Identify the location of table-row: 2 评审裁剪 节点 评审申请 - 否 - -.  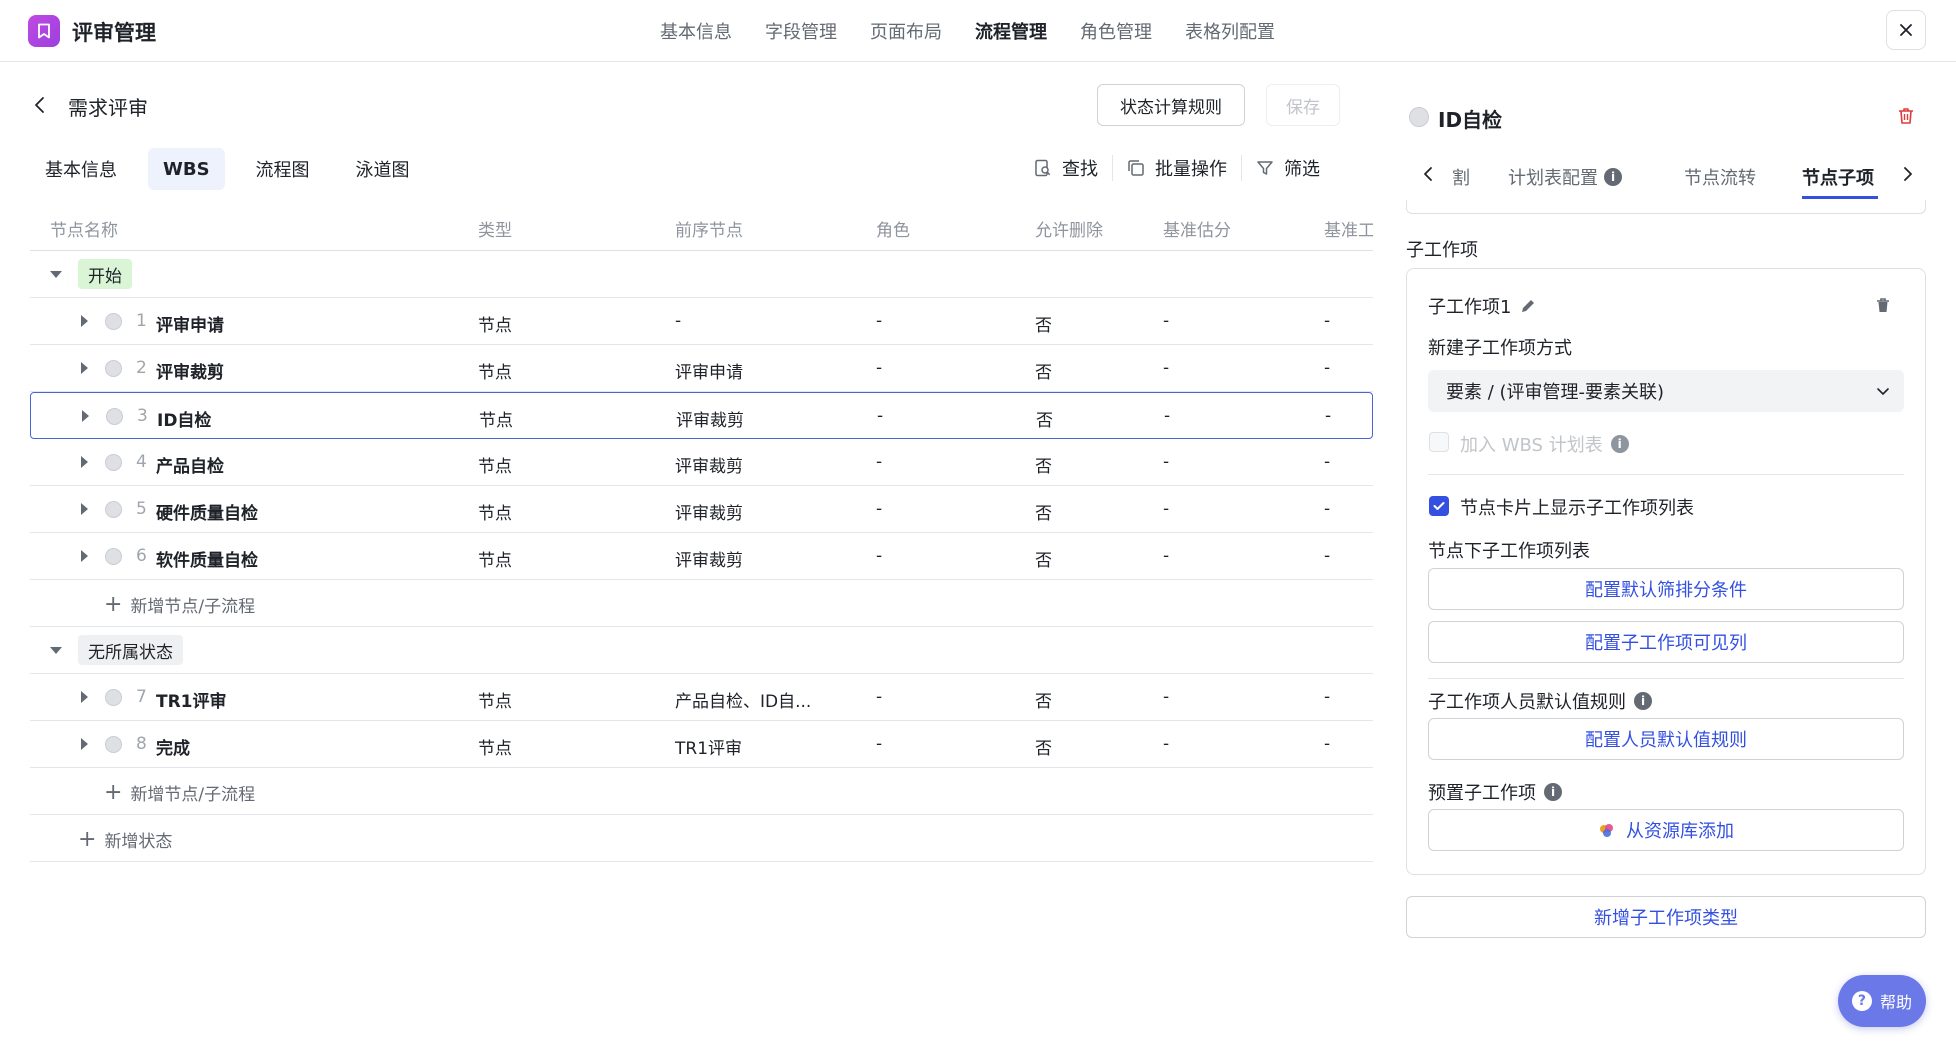
(701, 368).